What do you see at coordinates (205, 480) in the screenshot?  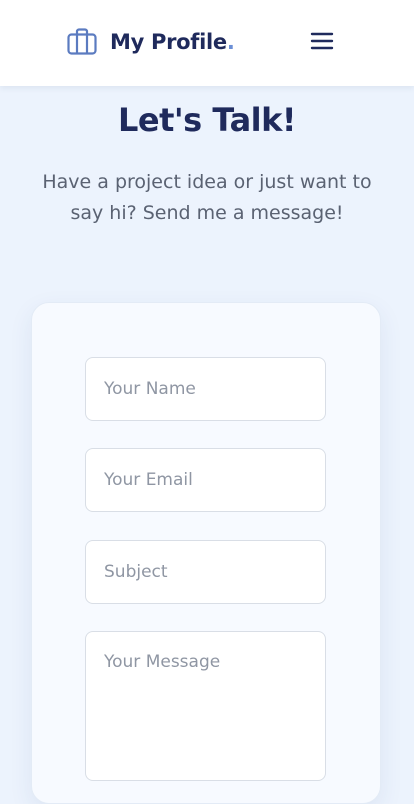 I see `email-input` at bounding box center [205, 480].